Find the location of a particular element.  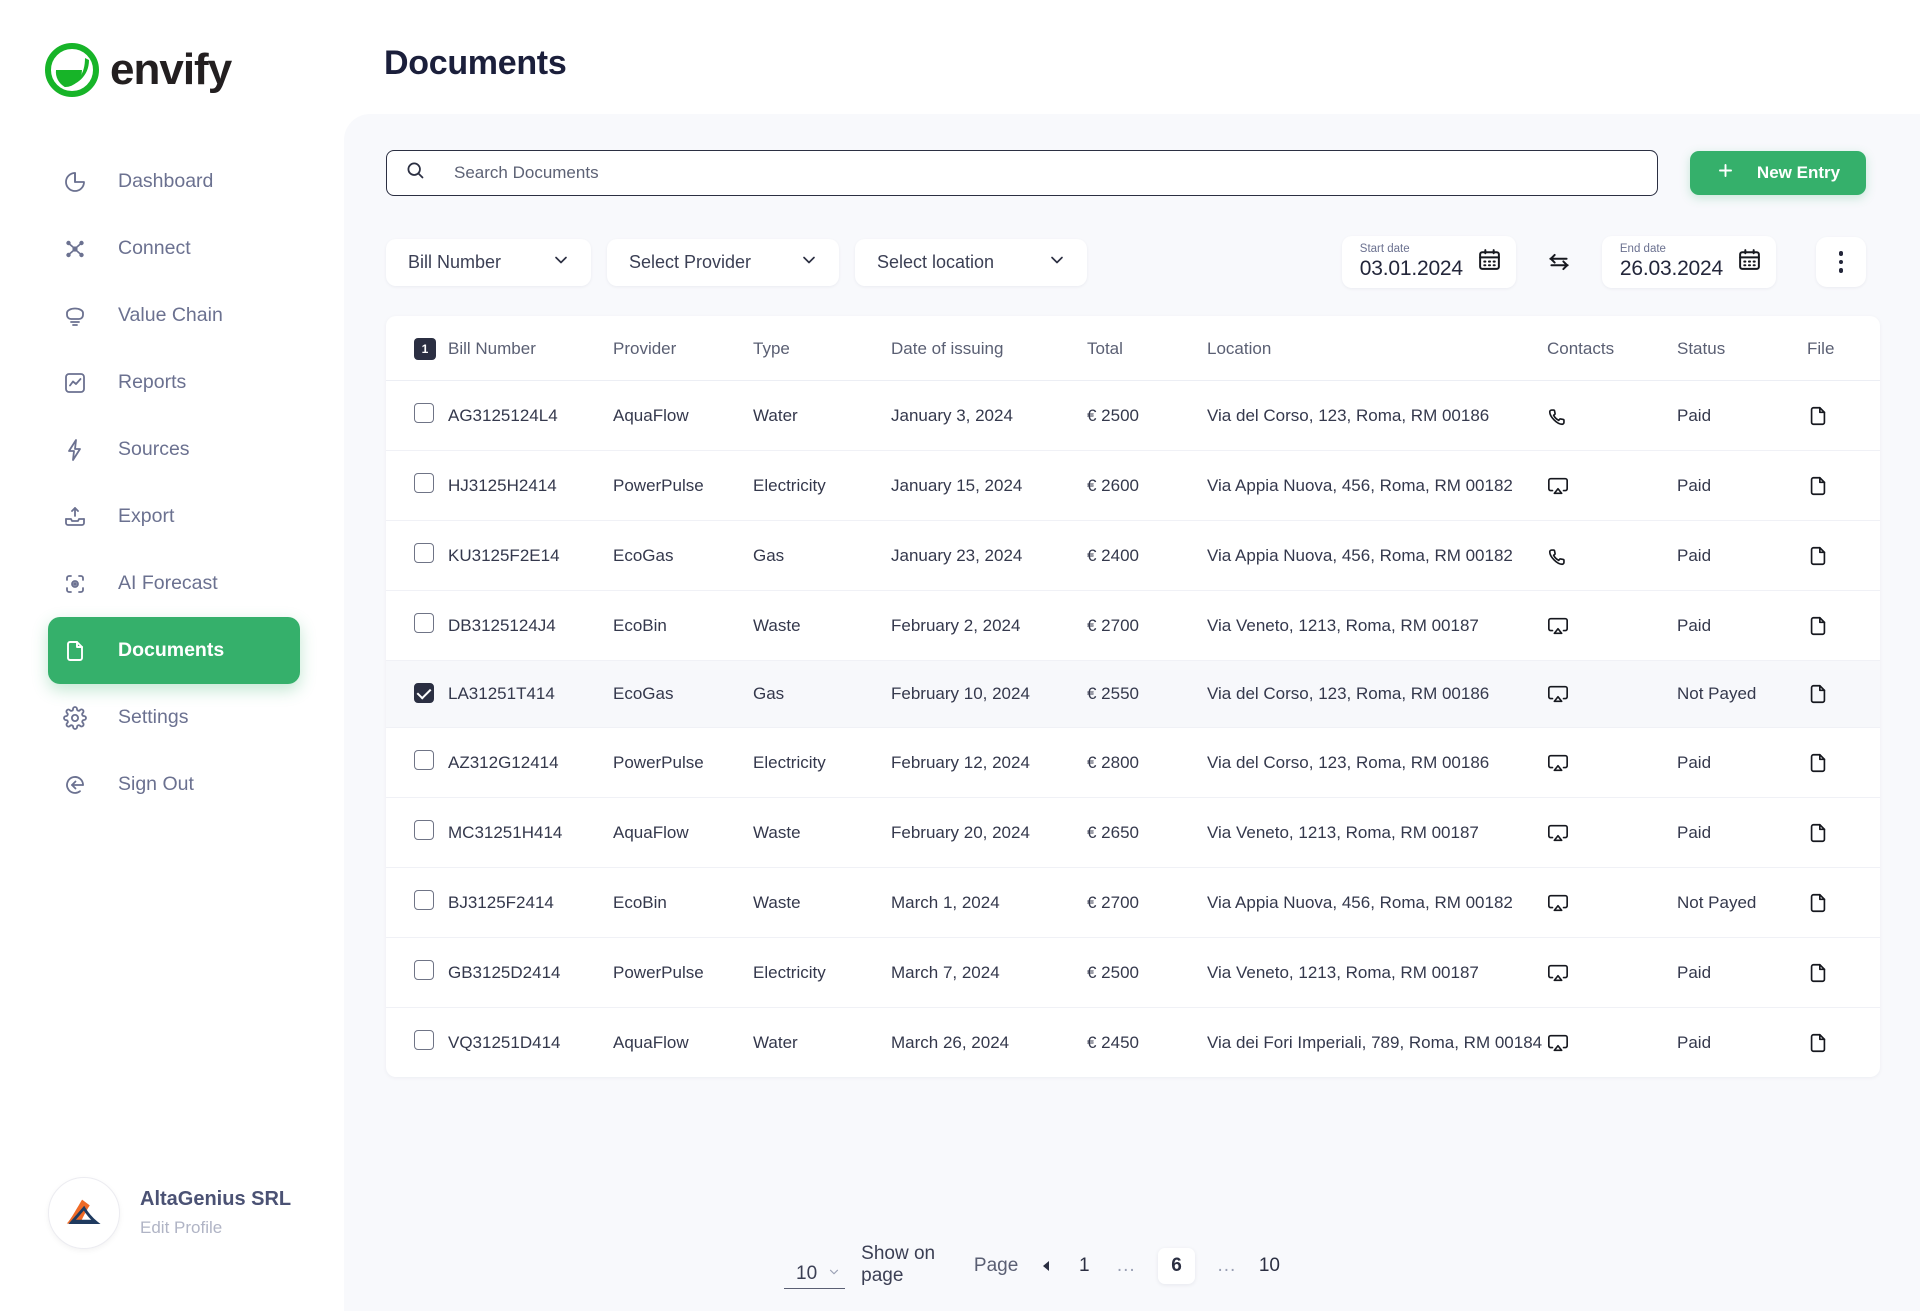

sidebar-item-reports: Reports is located at coordinates (174, 382).